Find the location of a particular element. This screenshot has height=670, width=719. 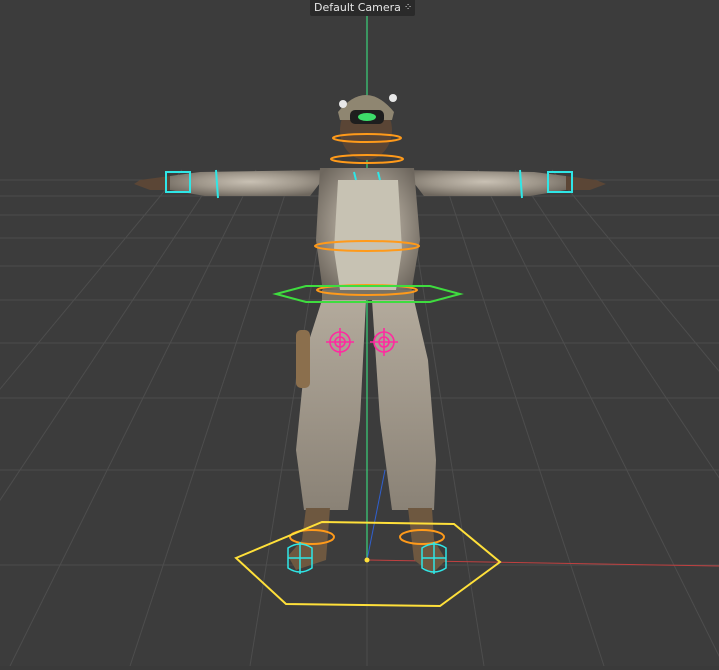

left-hand is located at coordinates (152, 183).